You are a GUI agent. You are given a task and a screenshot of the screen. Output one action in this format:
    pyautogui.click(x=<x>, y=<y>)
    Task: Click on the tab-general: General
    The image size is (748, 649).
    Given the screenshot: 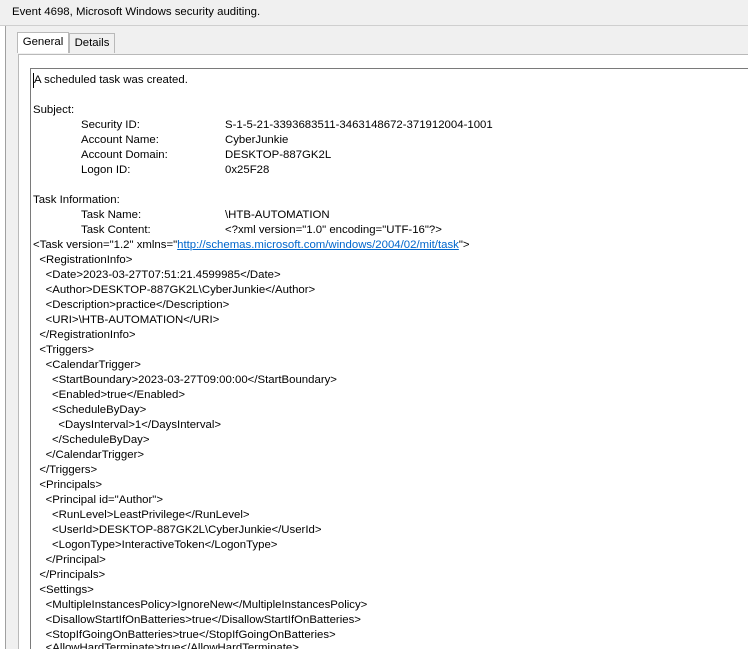 What is the action you would take?
    pyautogui.click(x=43, y=42)
    